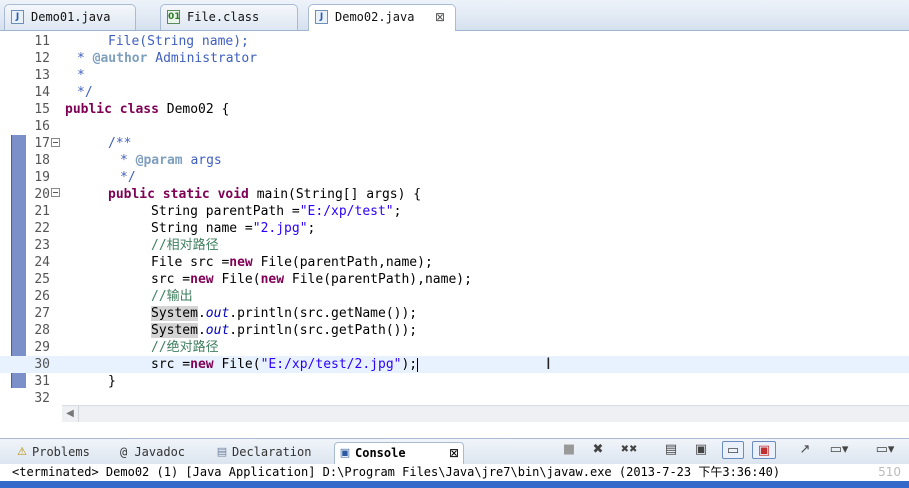  Describe the element at coordinates (454, 75) in the screenshot. I see `code-line: 13 *` at that location.